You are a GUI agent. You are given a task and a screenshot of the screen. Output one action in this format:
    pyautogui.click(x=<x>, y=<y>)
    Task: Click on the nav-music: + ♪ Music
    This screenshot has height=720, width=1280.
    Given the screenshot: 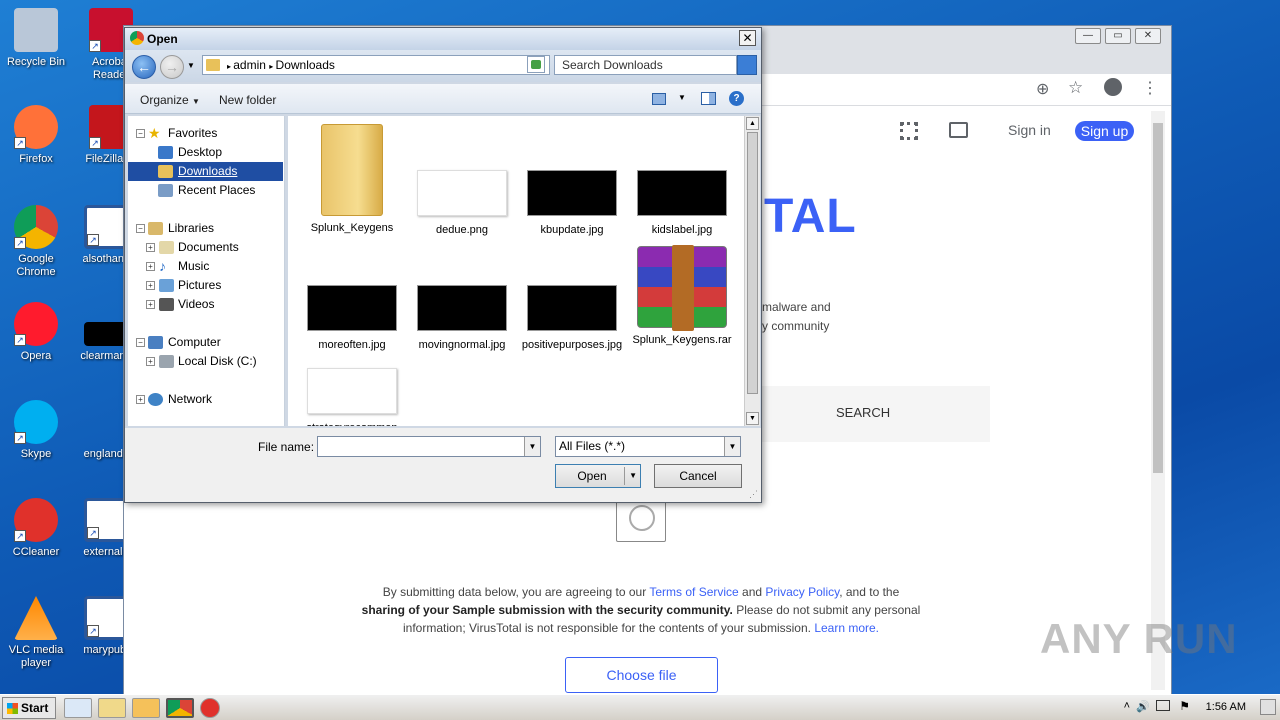 What is the action you would take?
    pyautogui.click(x=205, y=266)
    